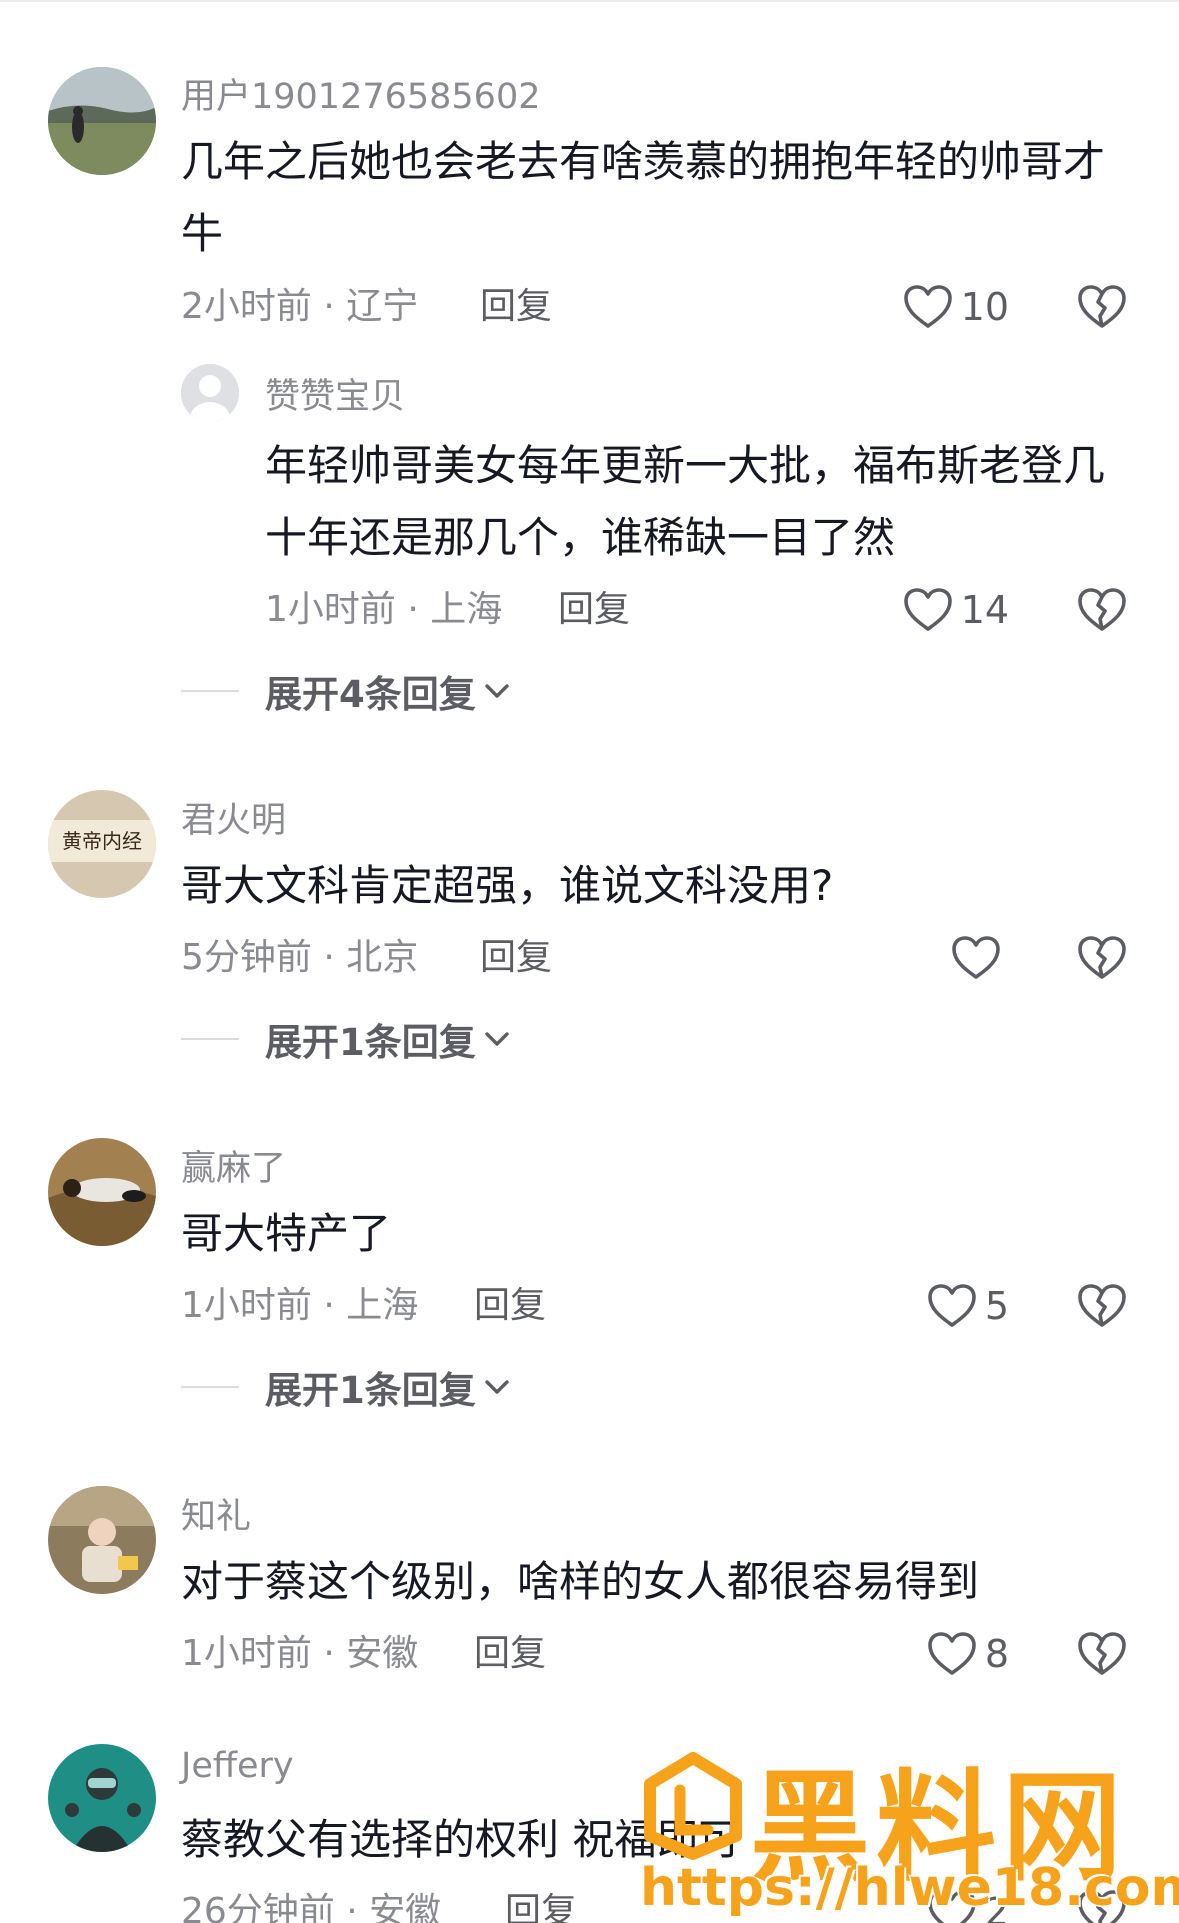 This screenshot has height=1923, width=1179. I want to click on comment-text: 对于蔡这个级别，啥样的女人都很容易得到, so click(580, 1581).